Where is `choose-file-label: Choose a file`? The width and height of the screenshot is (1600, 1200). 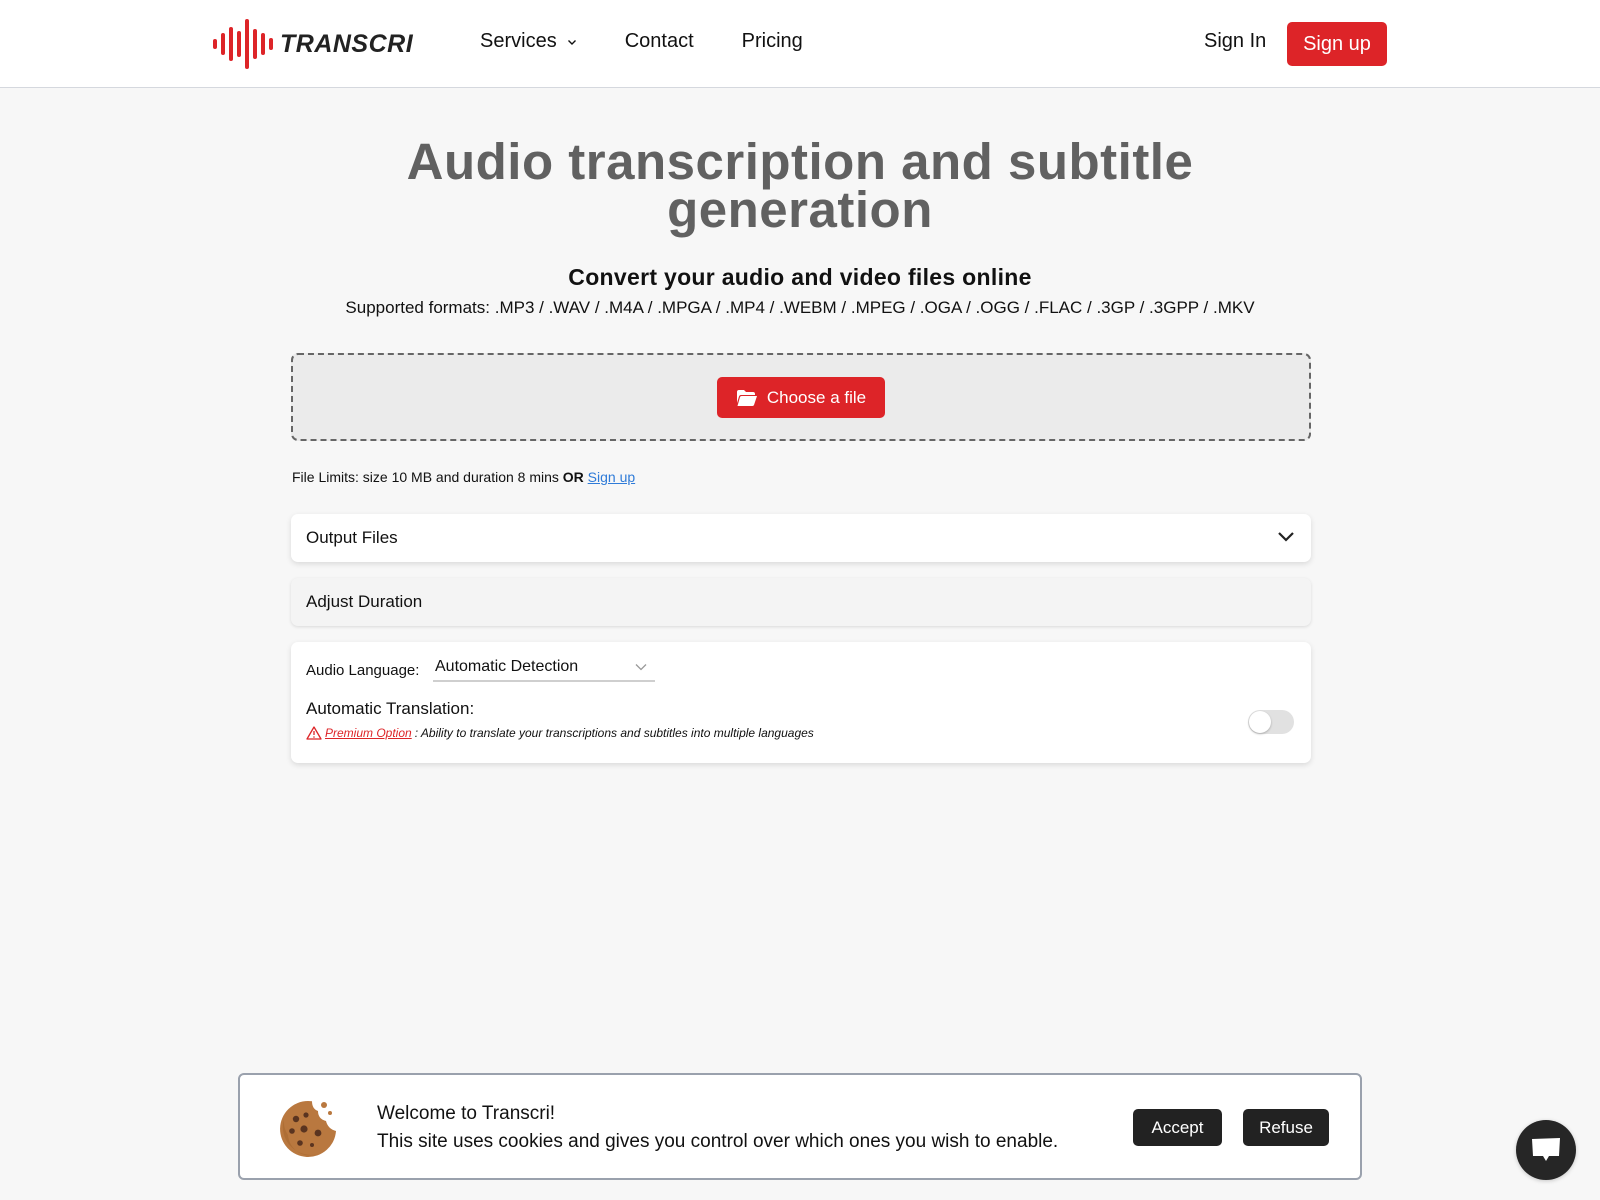 choose-file-label: Choose a file is located at coordinates (816, 397).